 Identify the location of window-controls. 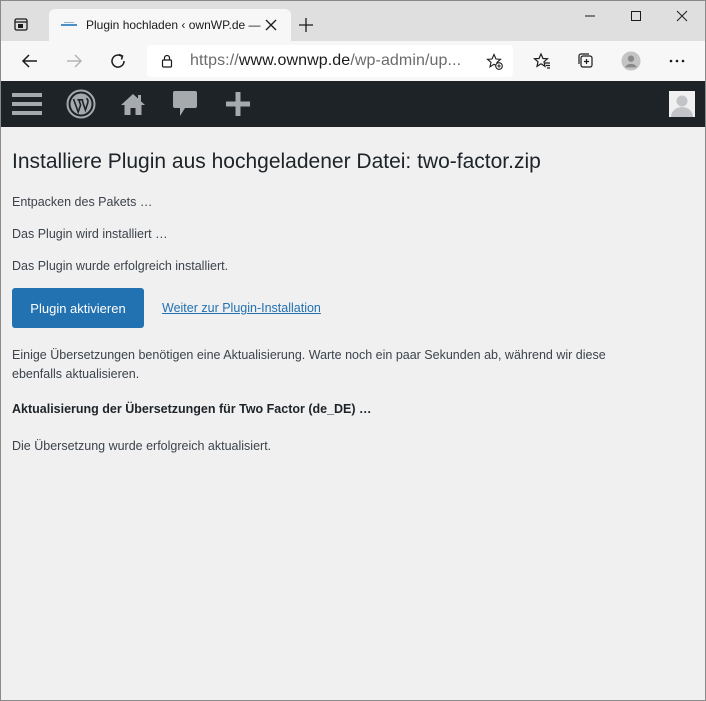
(636, 16).